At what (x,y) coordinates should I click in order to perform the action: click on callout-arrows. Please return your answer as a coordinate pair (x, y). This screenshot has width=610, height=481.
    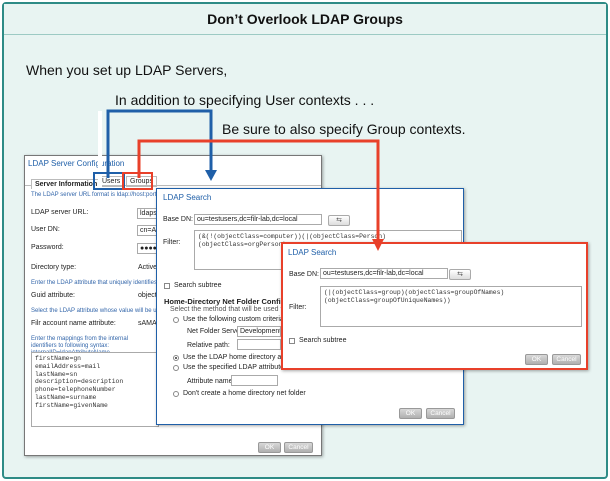
    Looking at the image, I should click on (238, 180).